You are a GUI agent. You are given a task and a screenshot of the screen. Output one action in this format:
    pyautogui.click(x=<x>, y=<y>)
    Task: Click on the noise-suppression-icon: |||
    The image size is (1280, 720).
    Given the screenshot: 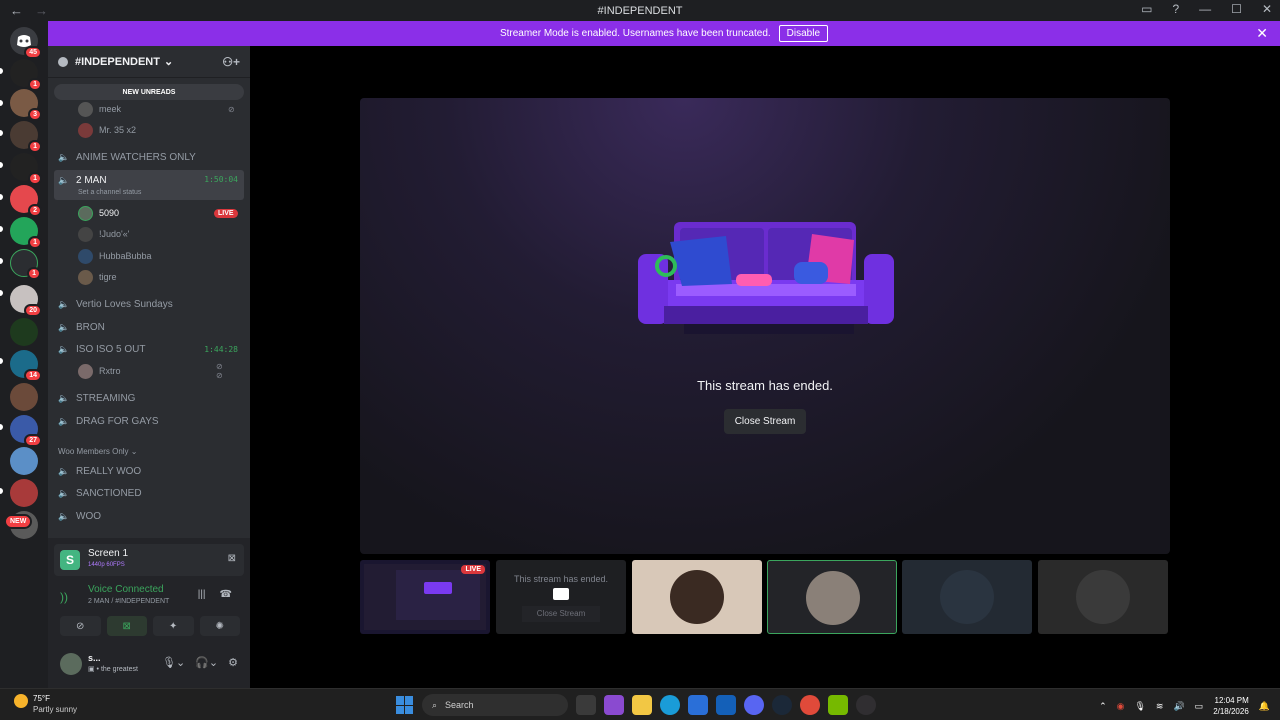 What is the action you would take?
    pyautogui.click(x=202, y=594)
    